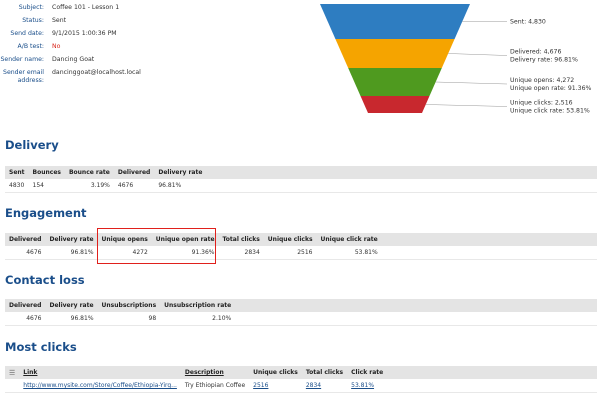 Image resolution: width=600 pixels, height=400 pixels. I want to click on column-header: Sent, so click(17, 172).